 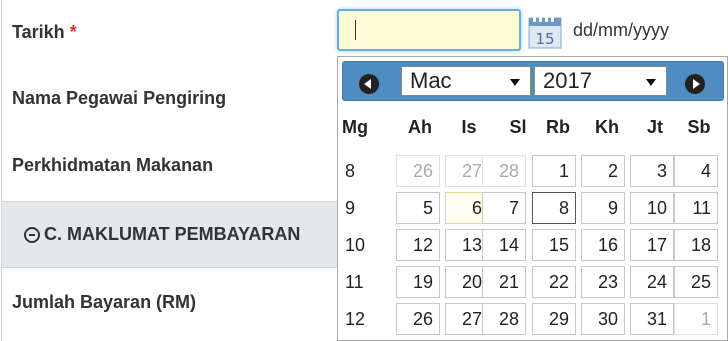 I want to click on year-value: 2017, so click(x=567, y=80).